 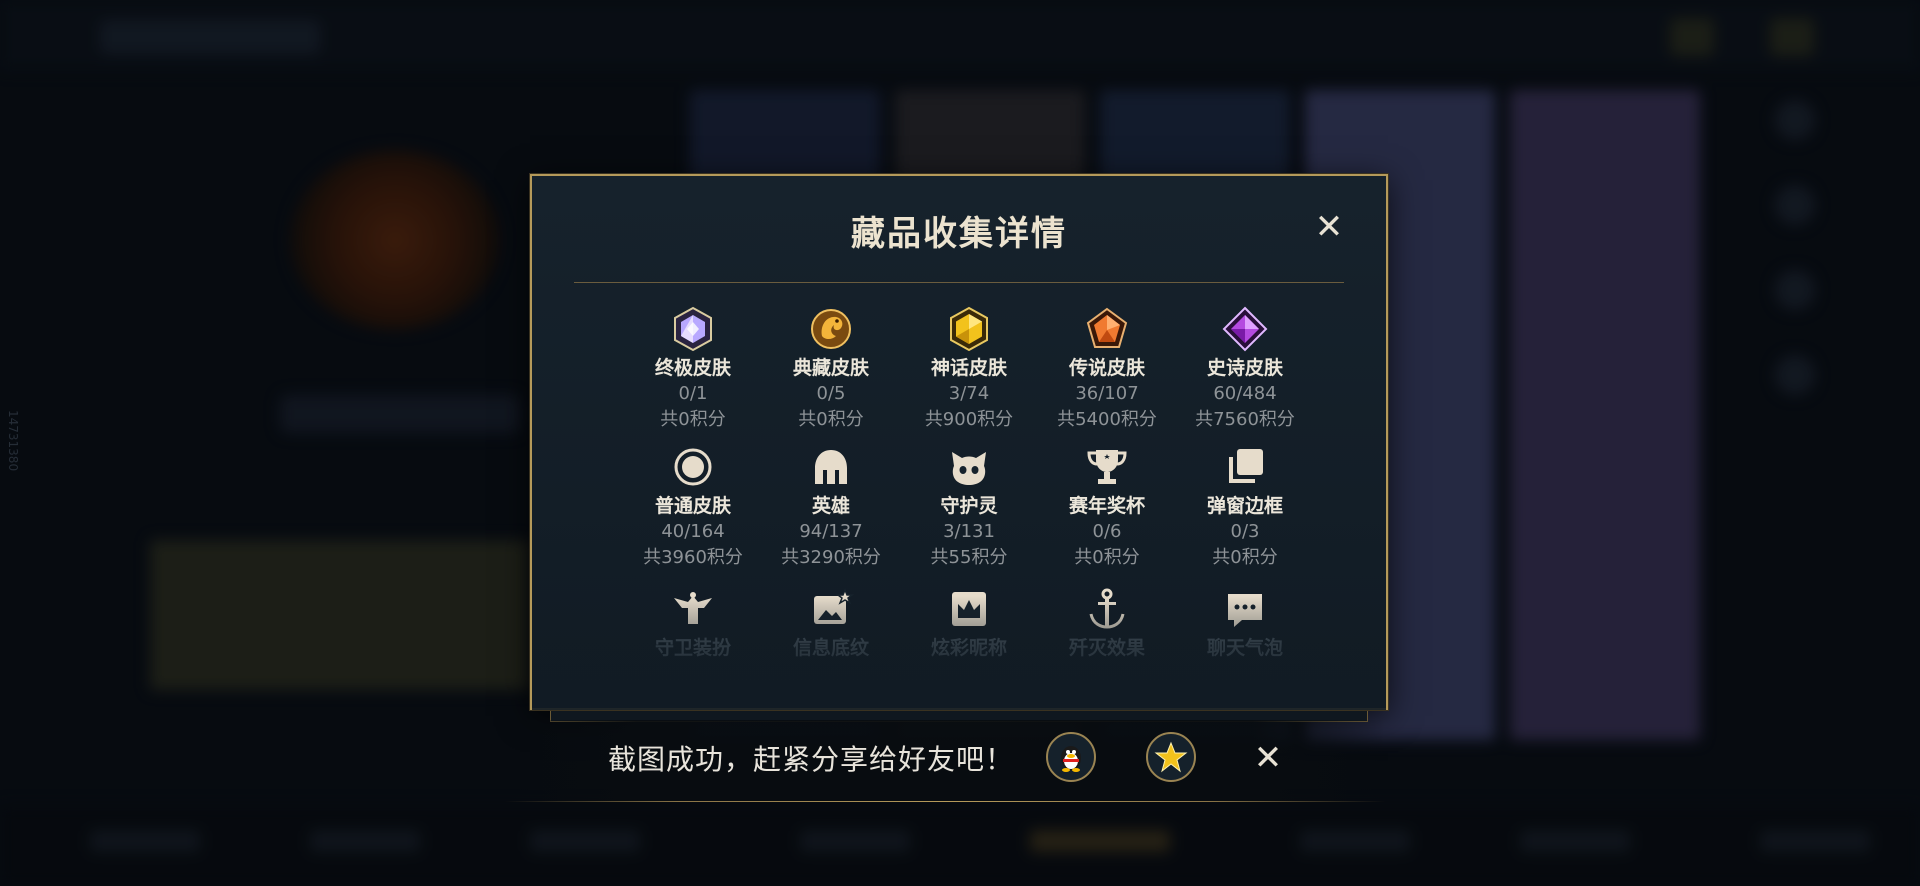 I want to click on collection-item-popup-frame: 弹窗边框 0/3 共0积分, so click(x=1245, y=507).